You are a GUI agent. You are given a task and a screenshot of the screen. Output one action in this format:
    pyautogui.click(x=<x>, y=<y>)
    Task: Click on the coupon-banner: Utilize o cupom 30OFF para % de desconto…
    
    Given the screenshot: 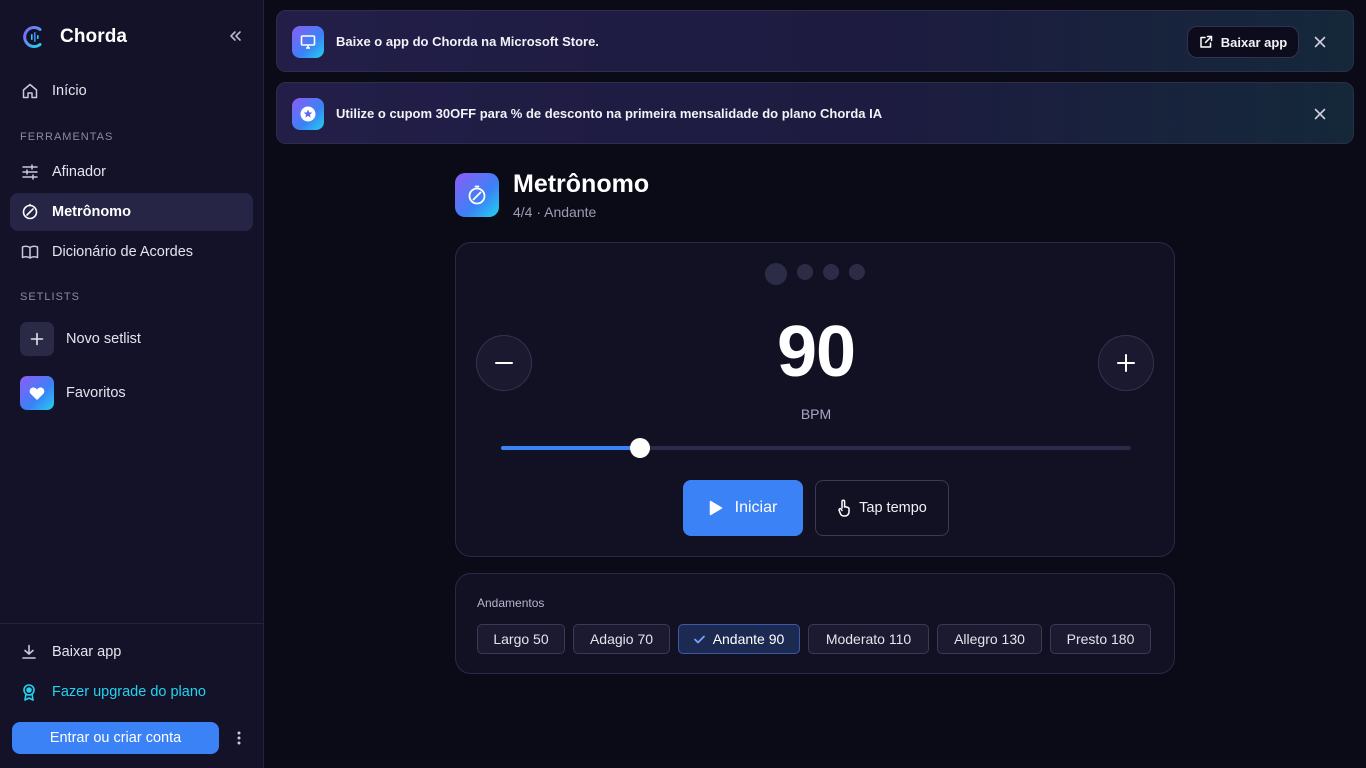 What is the action you would take?
    pyautogui.click(x=815, y=113)
    